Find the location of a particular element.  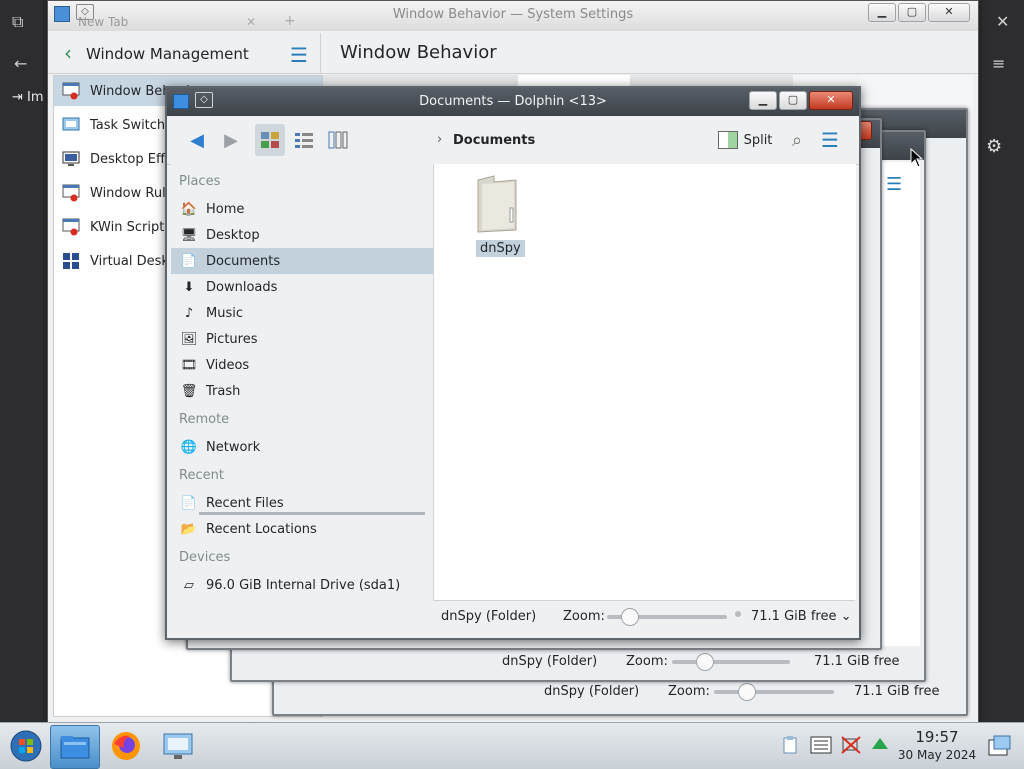

tab-overview-icon: ⧉ is located at coordinates (17, 22).